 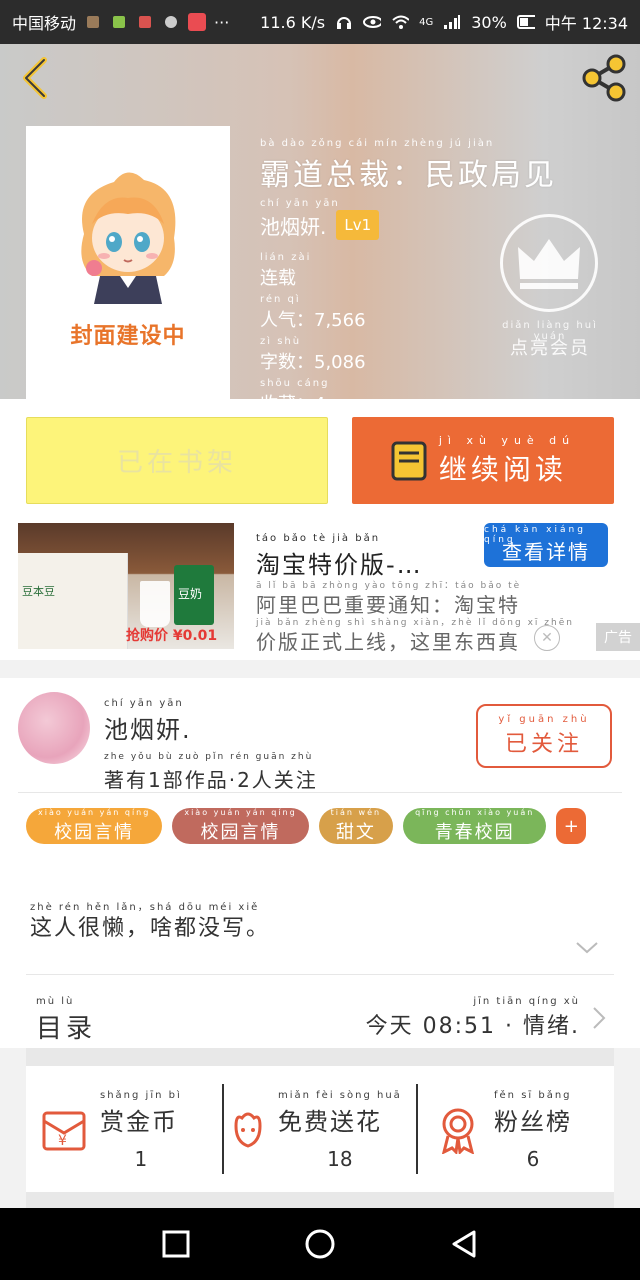 What do you see at coordinates (504, 1130) in the screenshot?
I see `fan-ranking-button: fěn sī bǎng 粉丝榜 6` at bounding box center [504, 1130].